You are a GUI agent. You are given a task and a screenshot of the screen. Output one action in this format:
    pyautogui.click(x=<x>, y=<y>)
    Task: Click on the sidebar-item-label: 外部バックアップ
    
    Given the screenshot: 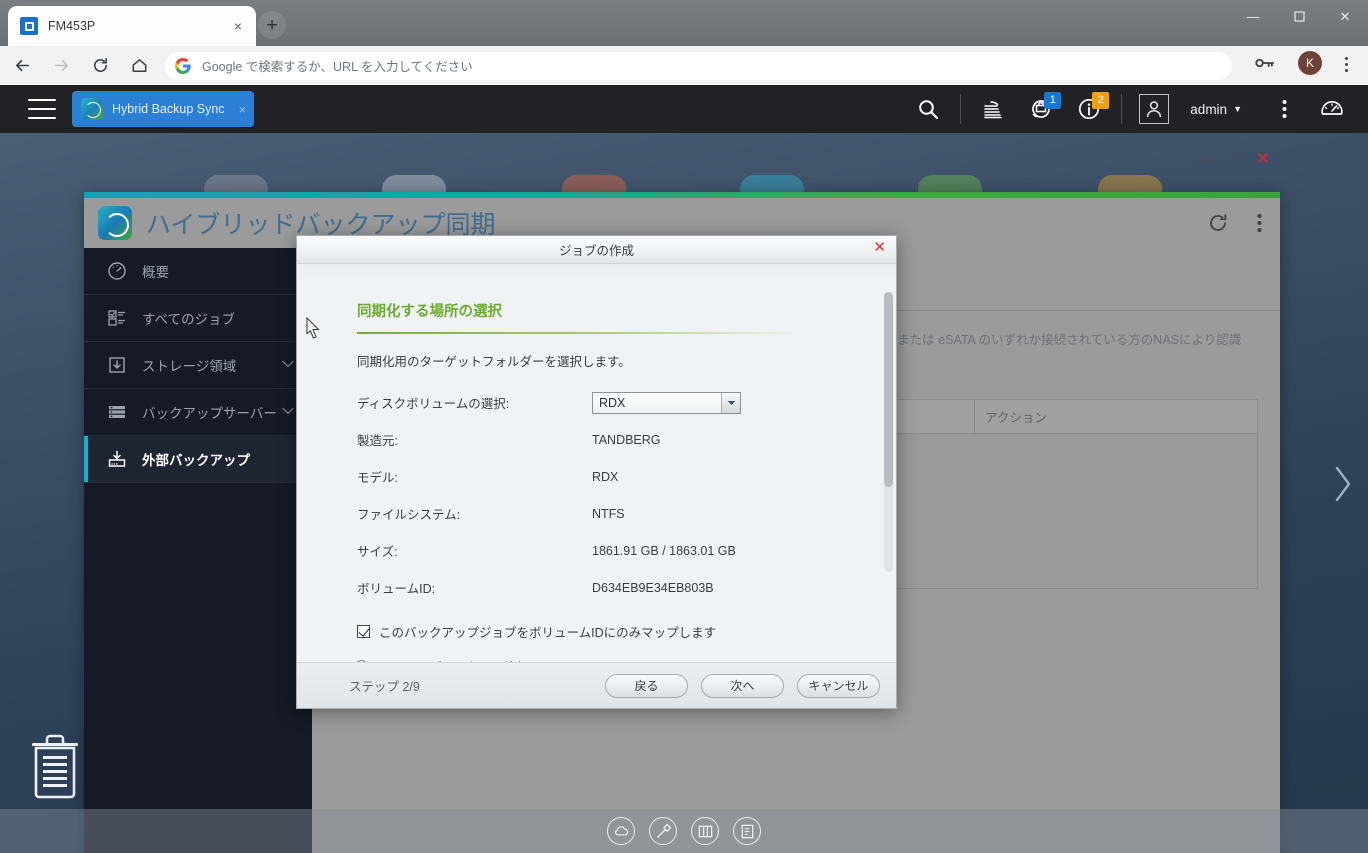 What is the action you would take?
    pyautogui.click(x=196, y=460)
    